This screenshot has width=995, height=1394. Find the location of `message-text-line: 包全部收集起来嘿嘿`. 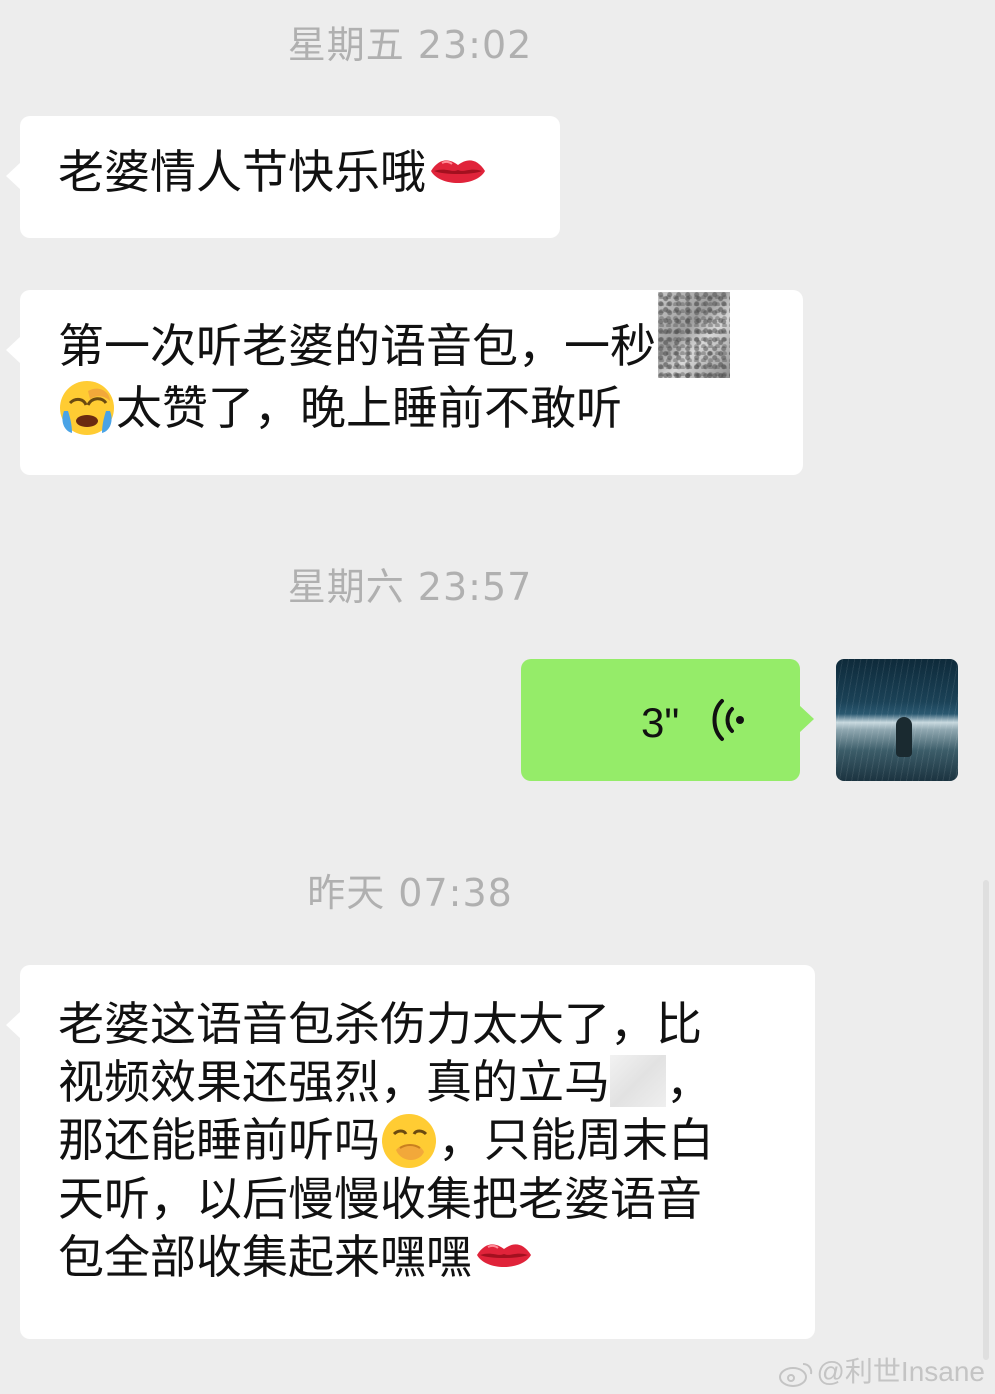

message-text-line: 包全部收集起来嘿嘿 is located at coordinates (265, 1256).